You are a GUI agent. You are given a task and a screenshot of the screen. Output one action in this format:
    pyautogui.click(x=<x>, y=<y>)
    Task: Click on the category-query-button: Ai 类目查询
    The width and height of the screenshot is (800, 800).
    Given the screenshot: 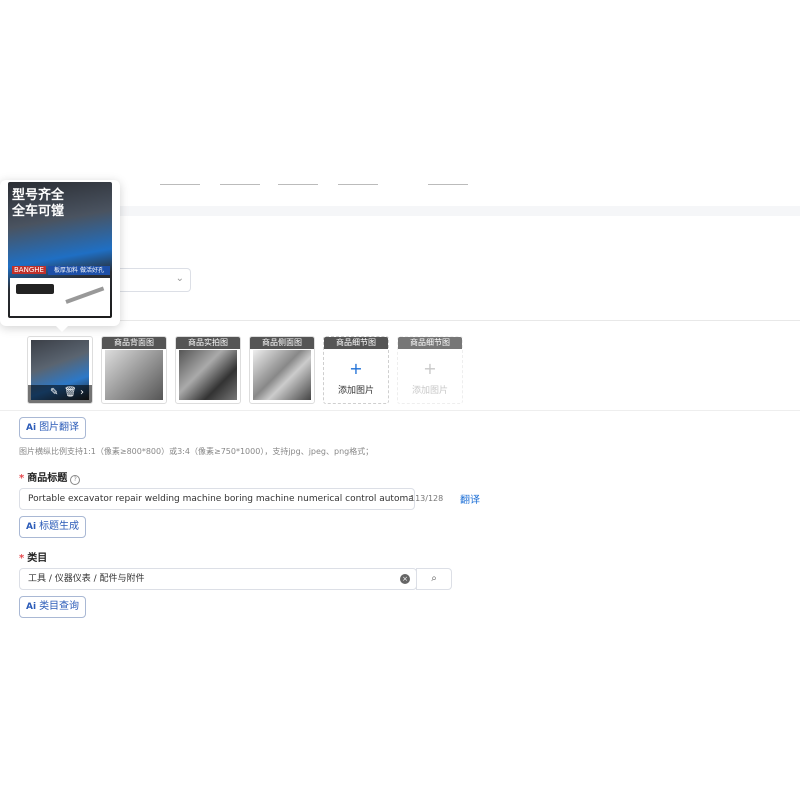 What is the action you would take?
    pyautogui.click(x=53, y=607)
    